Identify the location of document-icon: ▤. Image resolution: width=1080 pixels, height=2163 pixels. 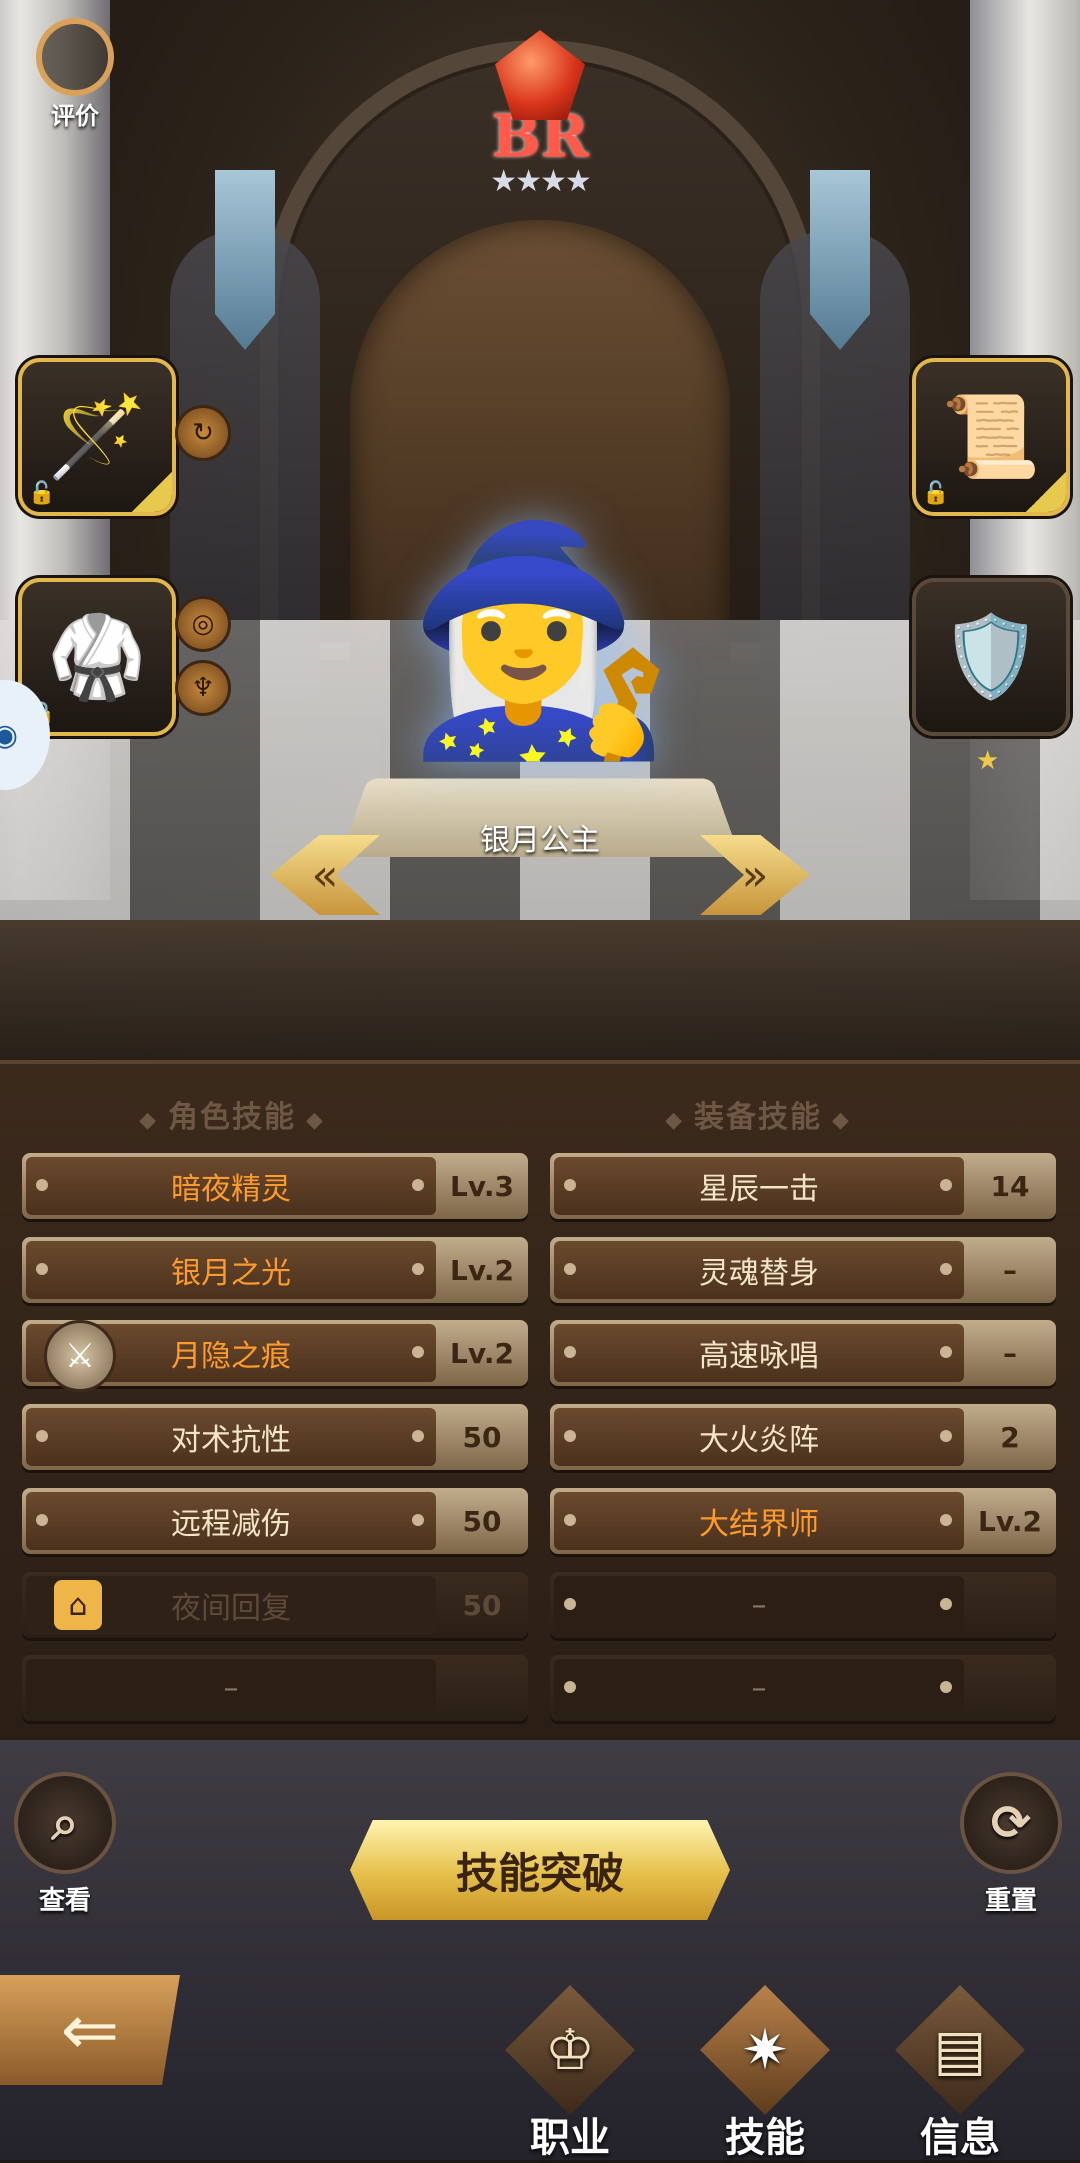
(960, 2050).